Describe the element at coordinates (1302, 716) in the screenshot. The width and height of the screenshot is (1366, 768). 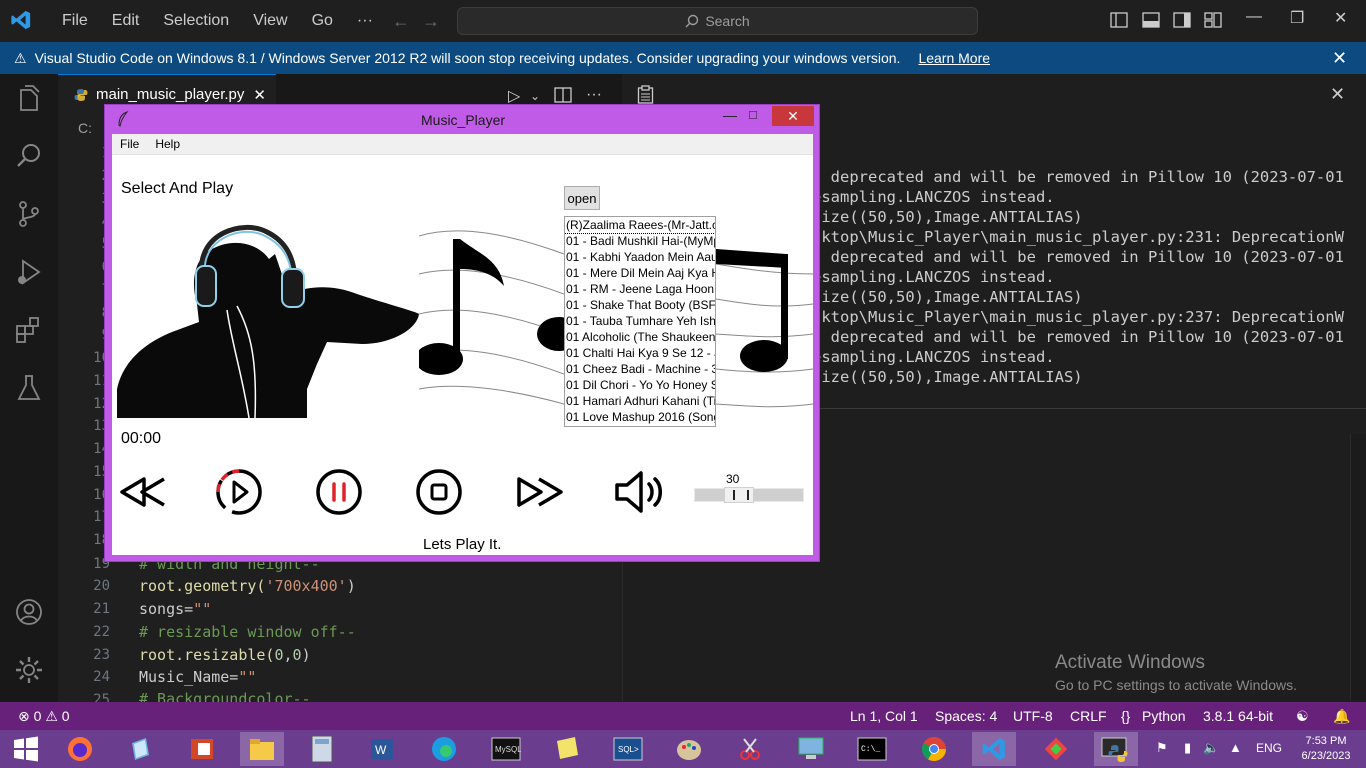
I see `feedback-icon: ☯` at that location.